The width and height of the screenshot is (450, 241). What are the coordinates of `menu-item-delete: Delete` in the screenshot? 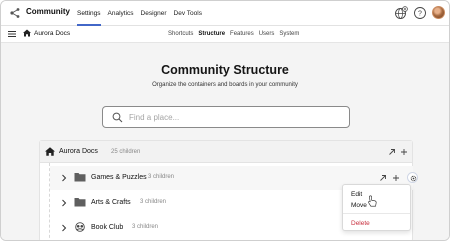 It's located at (360, 223).